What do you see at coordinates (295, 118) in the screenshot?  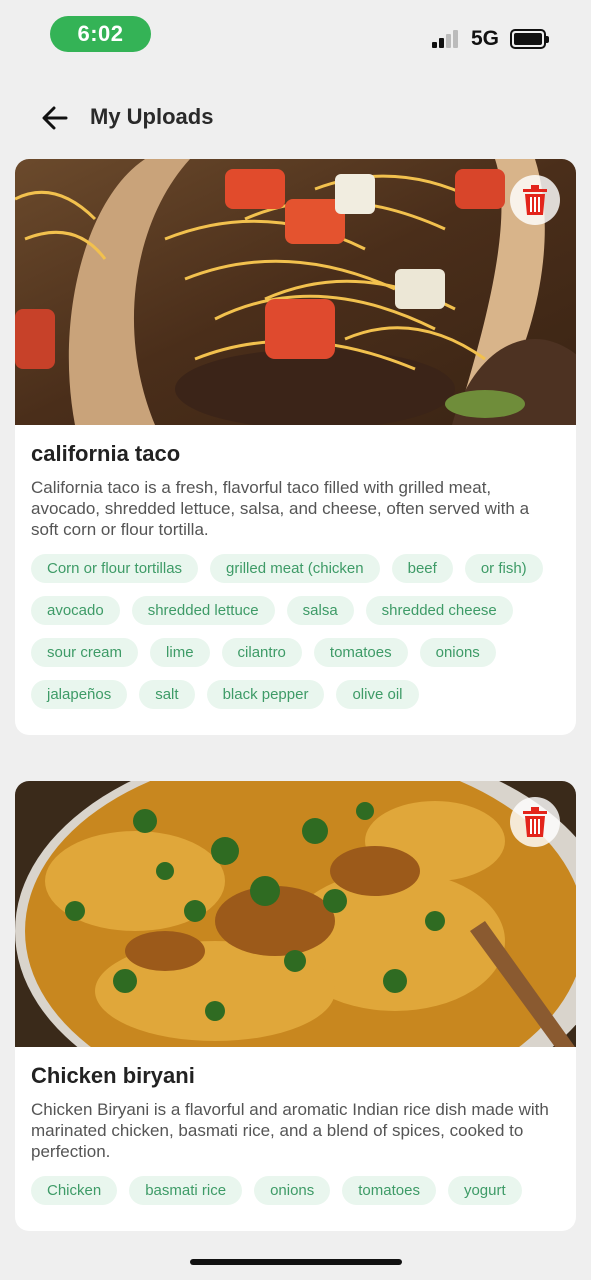 I see `header: My Uploads` at bounding box center [295, 118].